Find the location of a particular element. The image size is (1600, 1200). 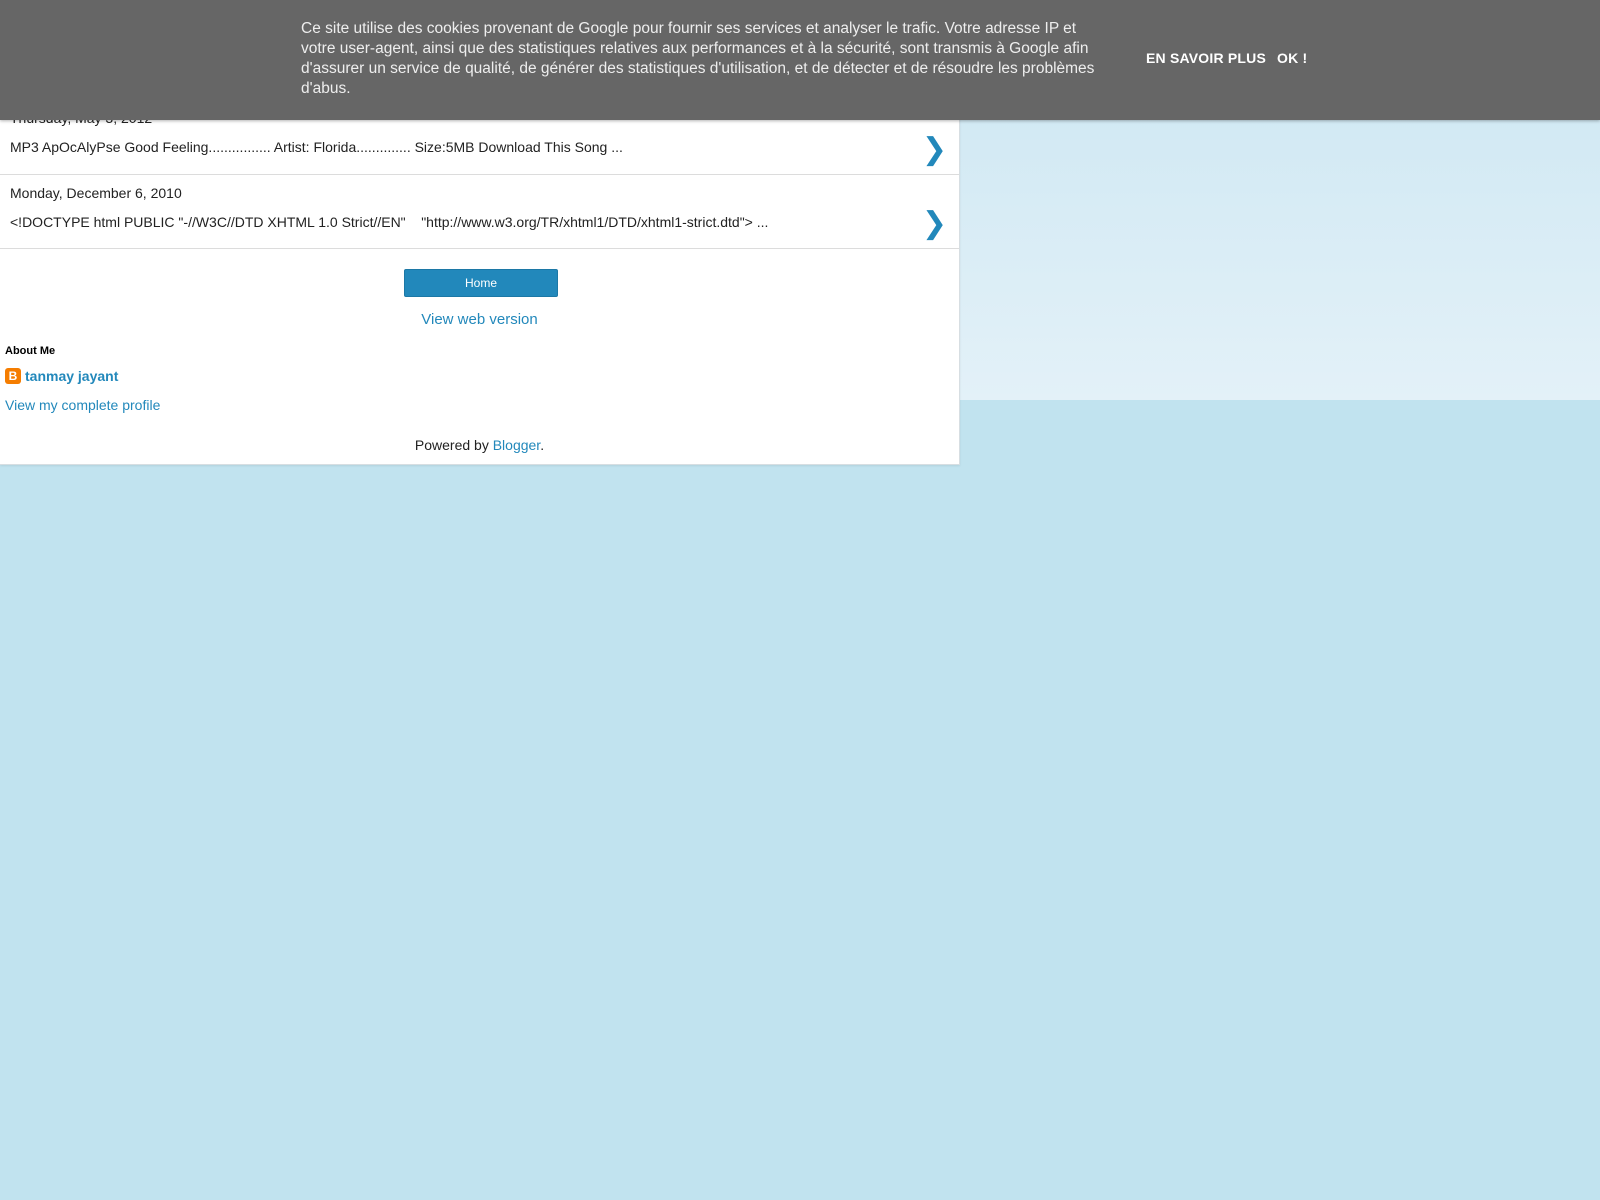

learn-more-button: EN SAVOIR PLUS is located at coordinates (1206, 58).